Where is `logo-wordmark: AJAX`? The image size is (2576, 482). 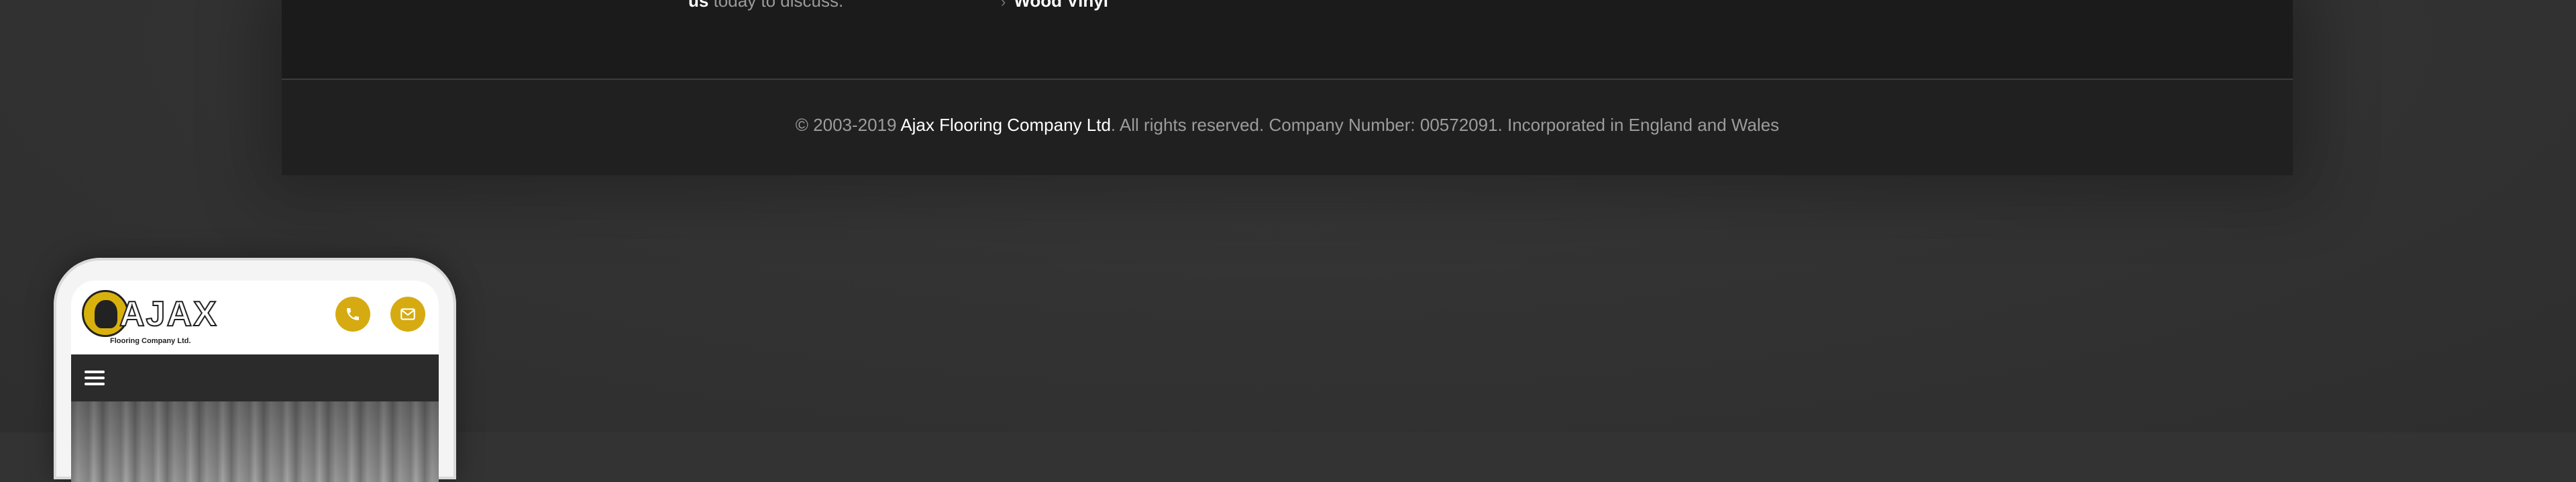 logo-wordmark: AJAX is located at coordinates (168, 314).